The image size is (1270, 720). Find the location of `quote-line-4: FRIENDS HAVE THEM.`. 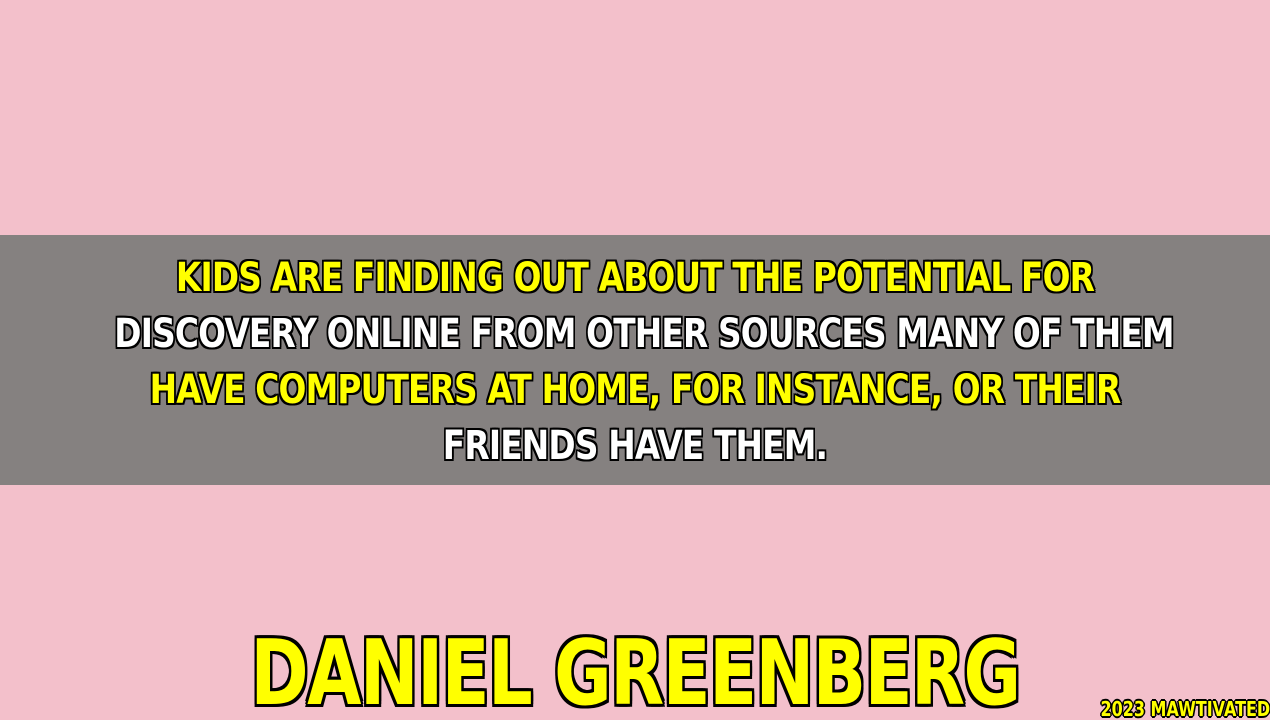

quote-line-4: FRIENDS HAVE THEM. is located at coordinates (635, 446).